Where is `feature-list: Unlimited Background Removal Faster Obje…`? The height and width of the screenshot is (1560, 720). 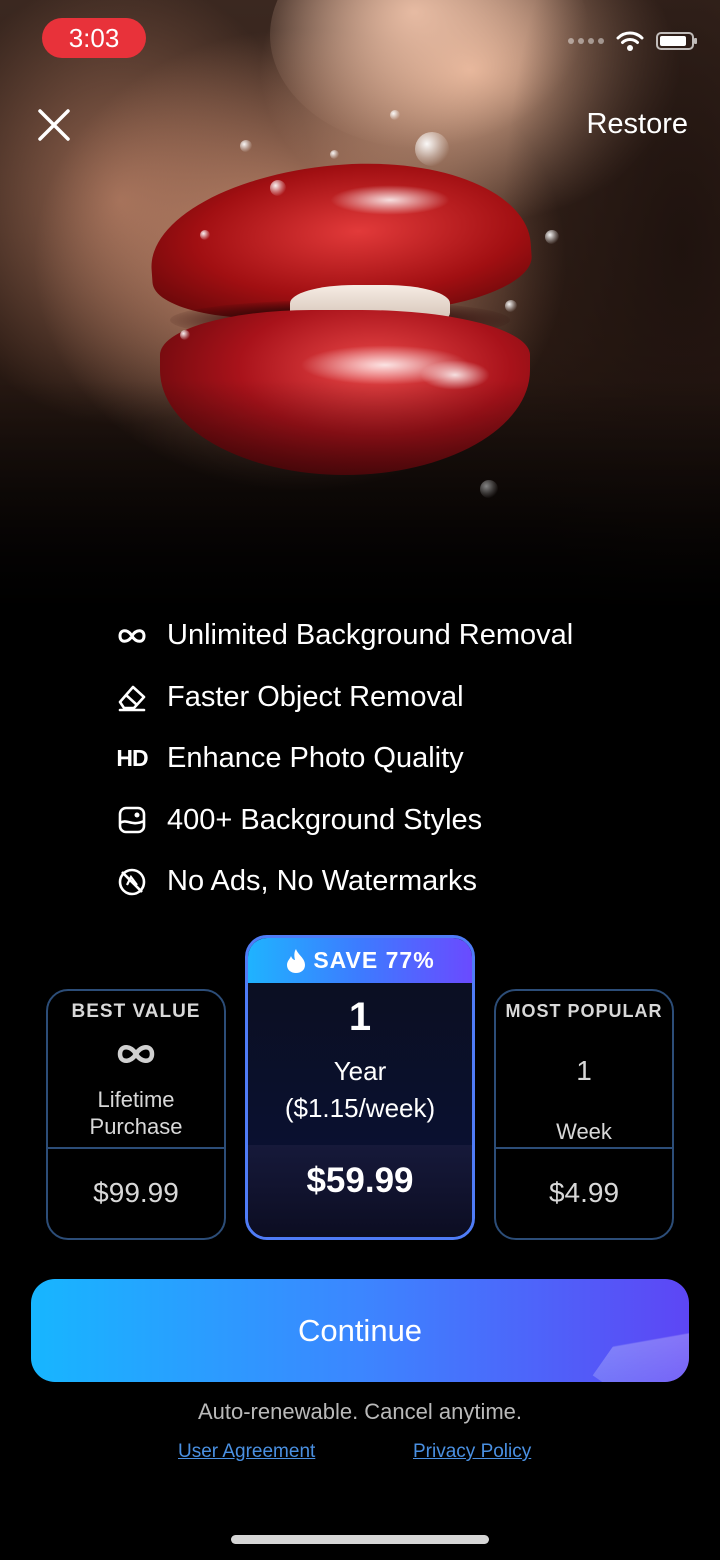 feature-list: Unlimited Background Removal Faster Obje… is located at coordinates (342, 759).